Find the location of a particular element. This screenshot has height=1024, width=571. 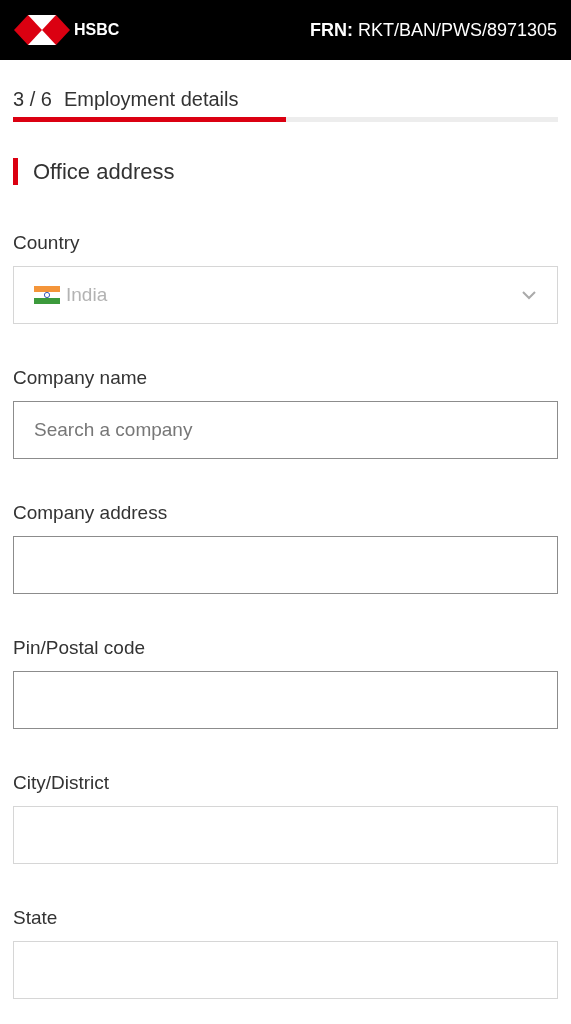

field-label: Pin/Postal code is located at coordinates (80, 648).